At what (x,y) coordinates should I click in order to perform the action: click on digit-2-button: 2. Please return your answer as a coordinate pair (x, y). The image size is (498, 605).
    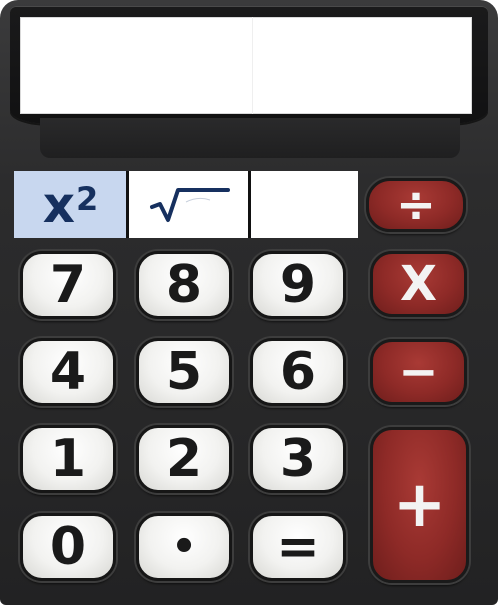
    Looking at the image, I should click on (184, 459).